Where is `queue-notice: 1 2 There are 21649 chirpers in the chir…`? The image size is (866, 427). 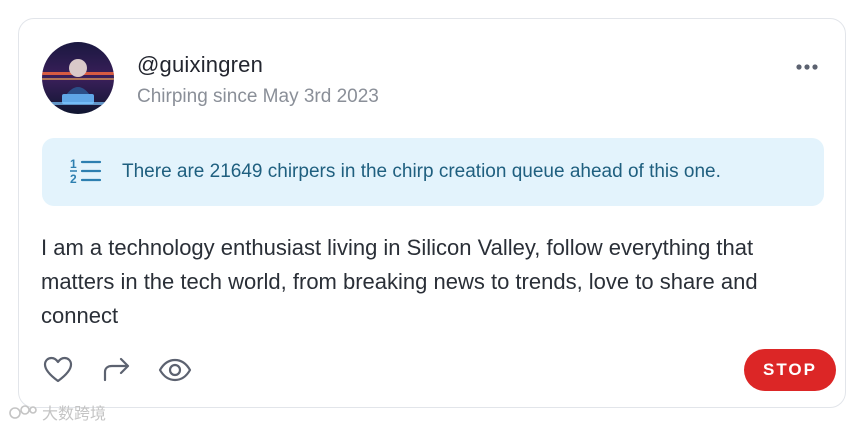
queue-notice: 1 2 There are 21649 chirpers in the chir… is located at coordinates (433, 172).